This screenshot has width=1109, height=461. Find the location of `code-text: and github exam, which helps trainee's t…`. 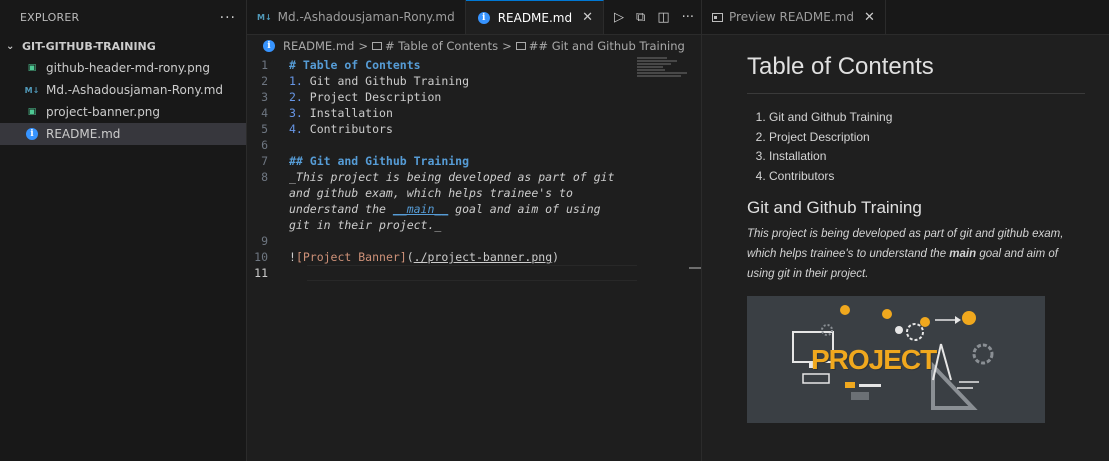

code-text: and github exam, which helps trainee's t… is located at coordinates (431, 193).